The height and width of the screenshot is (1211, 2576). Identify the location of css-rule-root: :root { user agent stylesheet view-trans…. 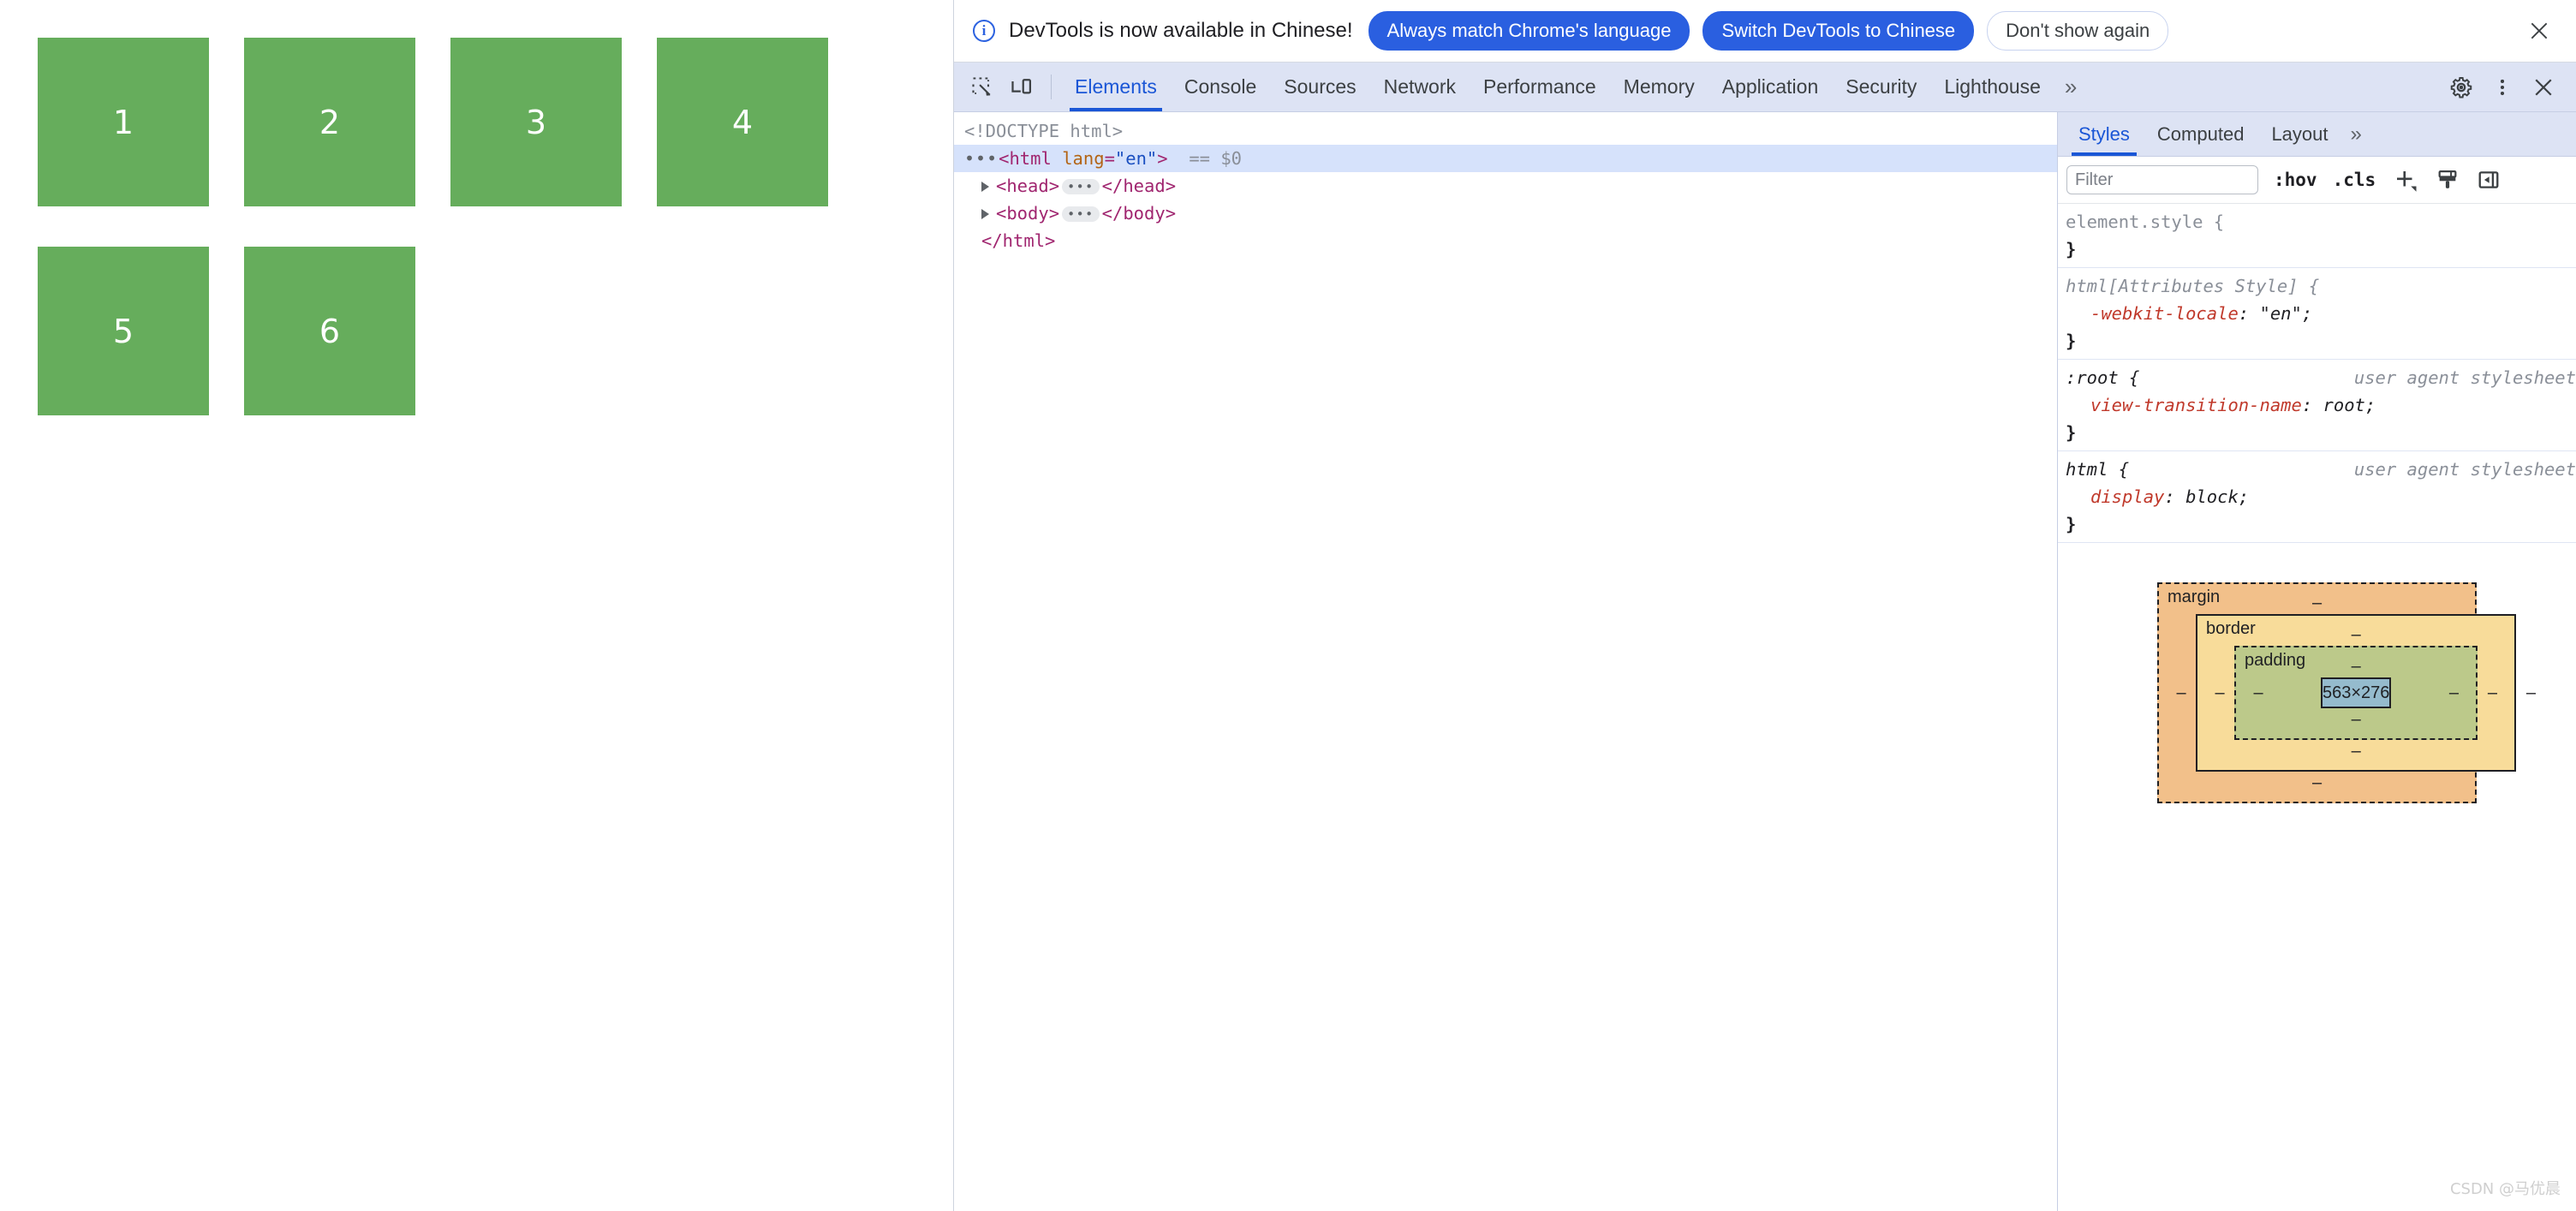
(2317, 405).